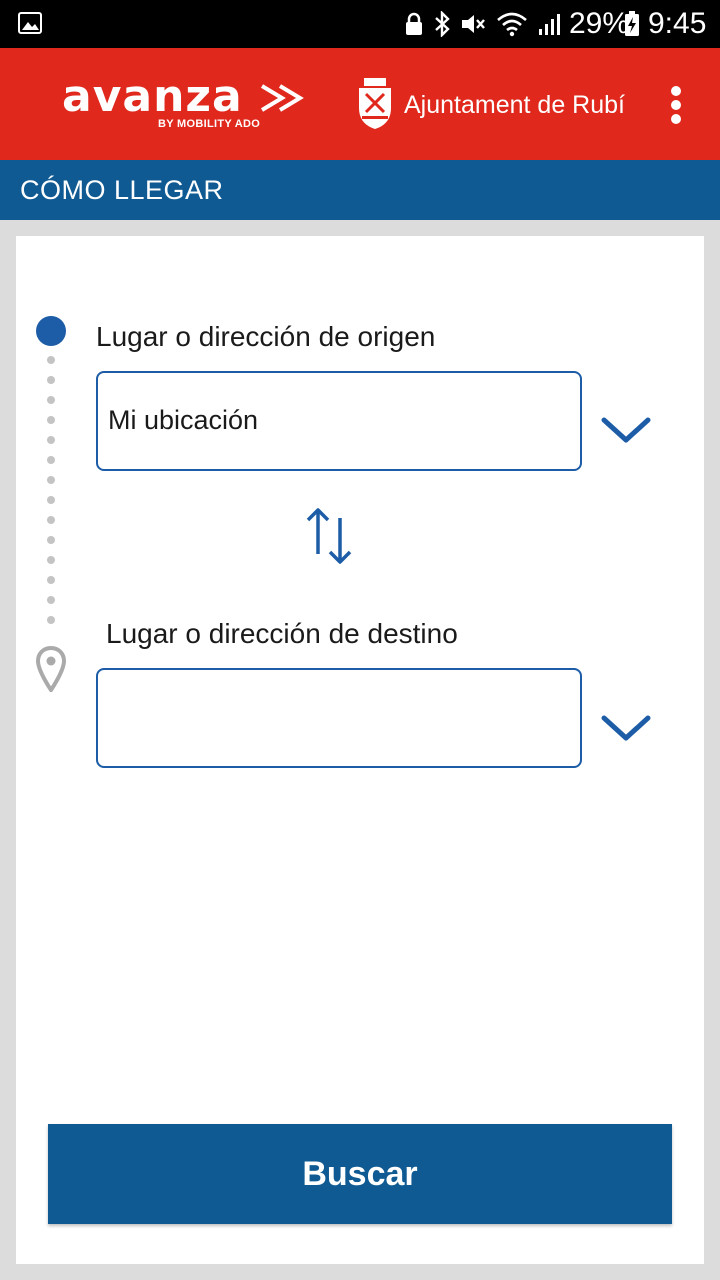 This screenshot has height=1280, width=720. I want to click on wifi-icon, so click(512, 24).